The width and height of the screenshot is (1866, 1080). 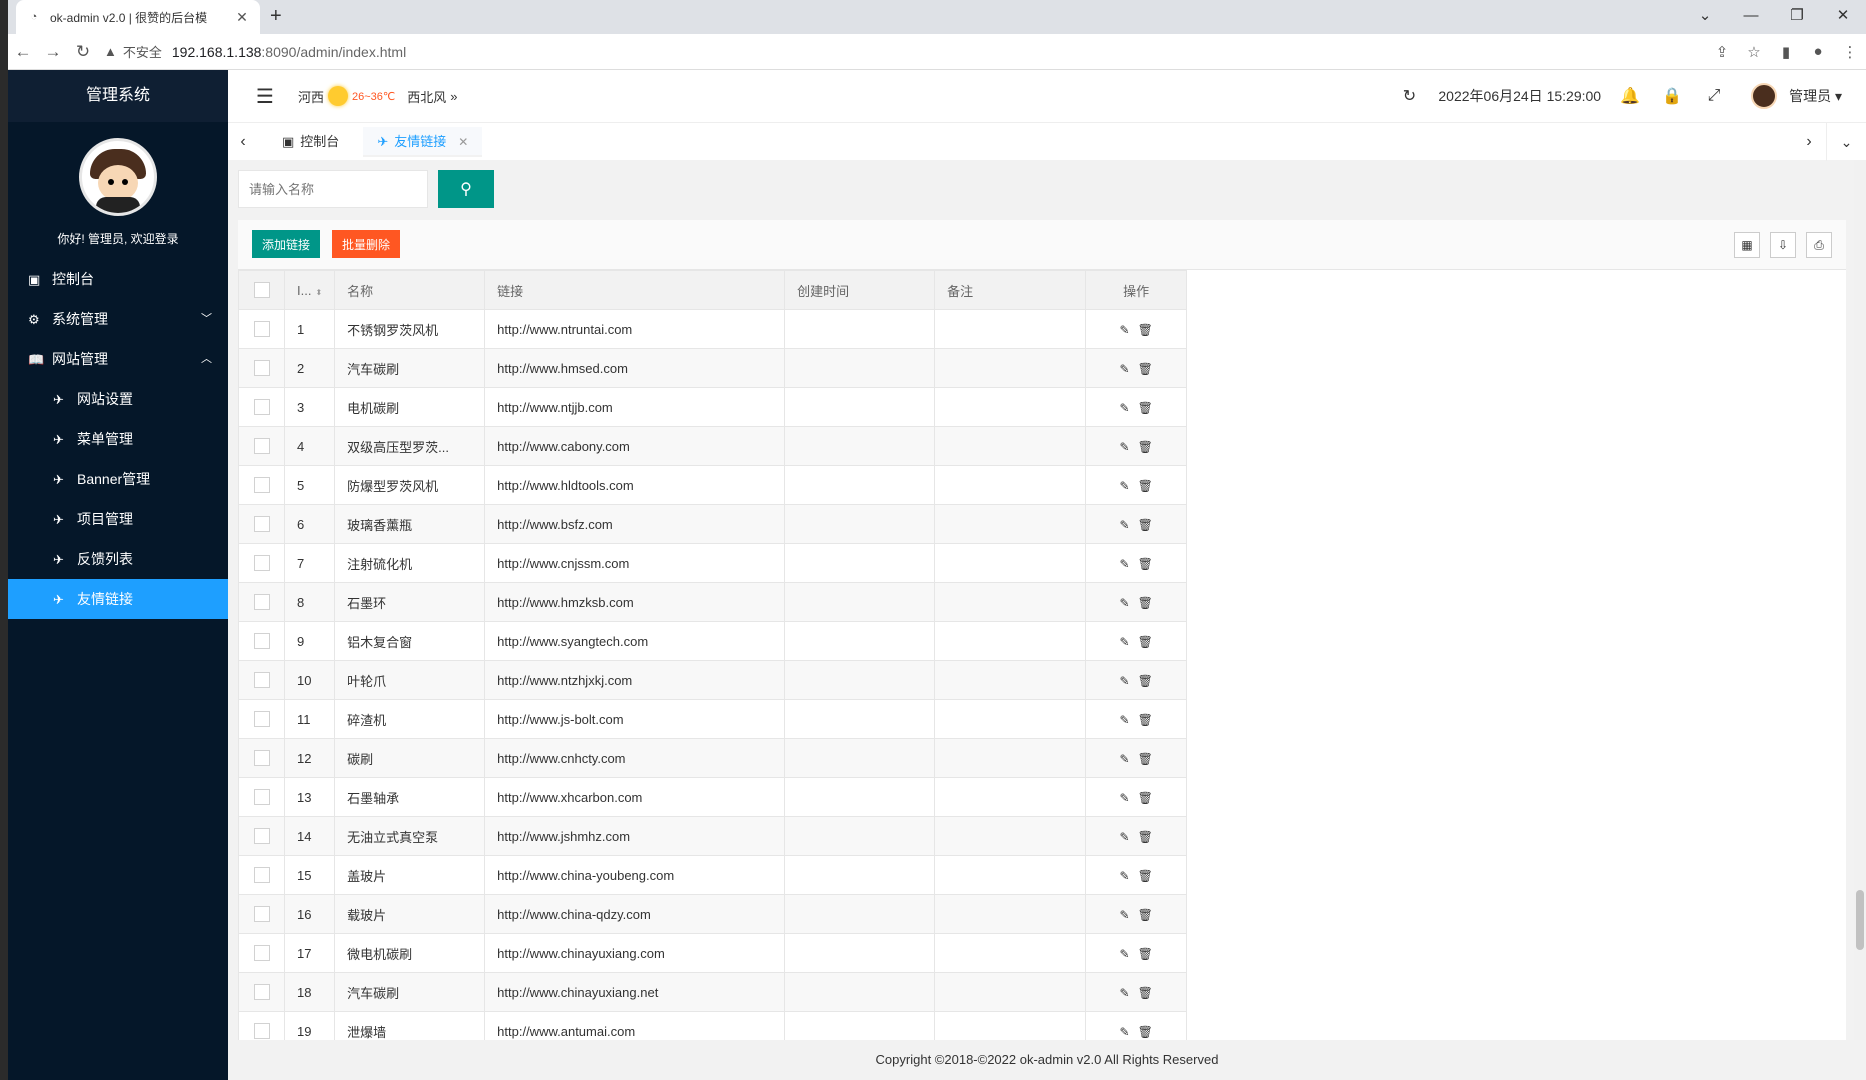 What do you see at coordinates (333, 189) in the screenshot?
I see `search-input` at bounding box center [333, 189].